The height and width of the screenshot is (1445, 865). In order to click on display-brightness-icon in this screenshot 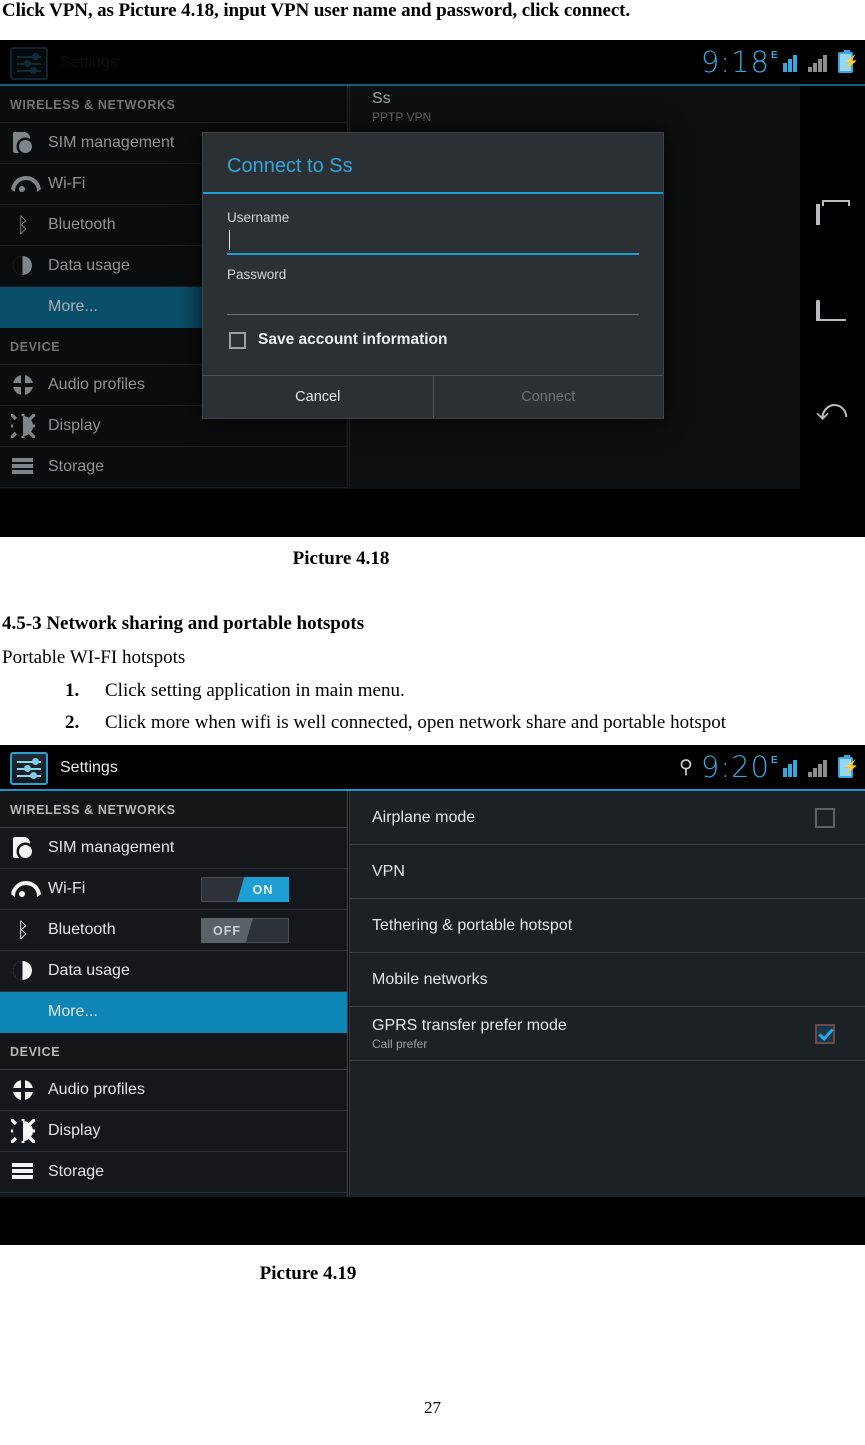, I will do `click(23, 426)`.